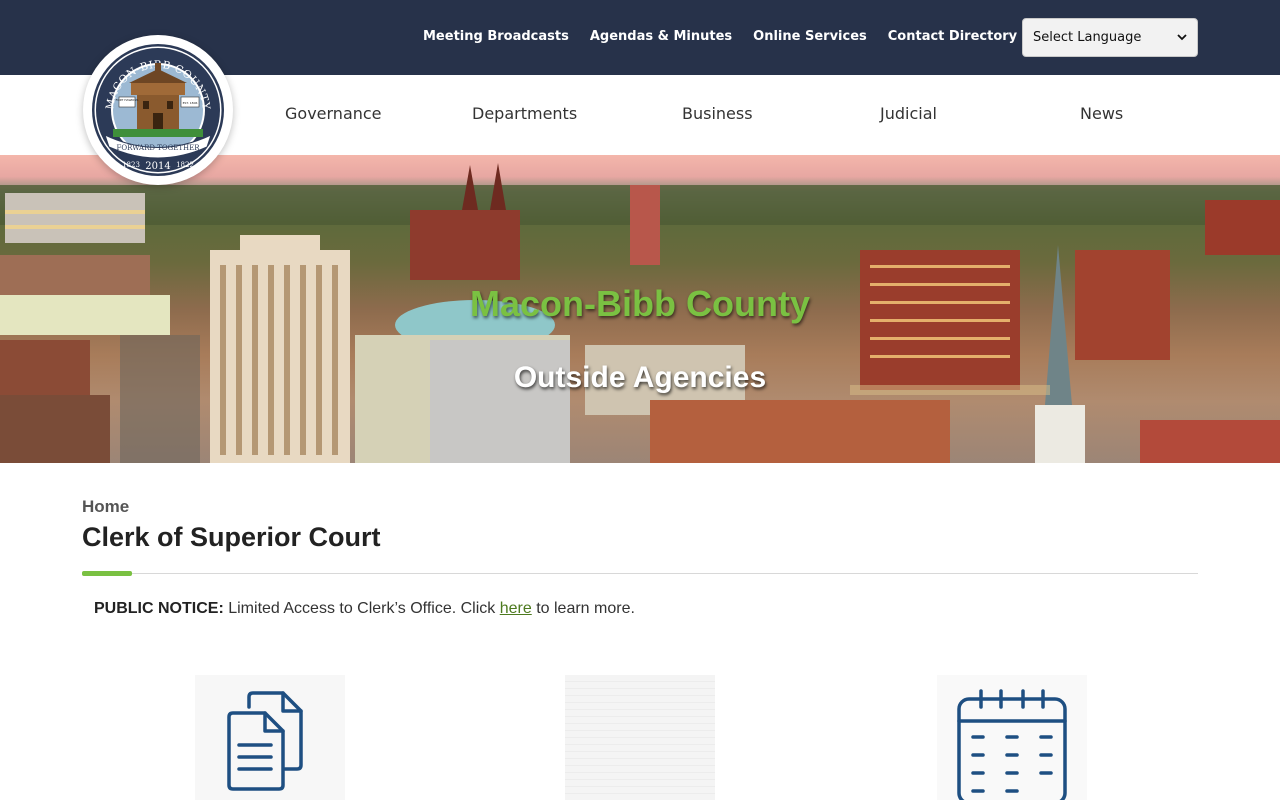  Describe the element at coordinates (810, 36) in the screenshot. I see `online-services-link: Online Services` at that location.